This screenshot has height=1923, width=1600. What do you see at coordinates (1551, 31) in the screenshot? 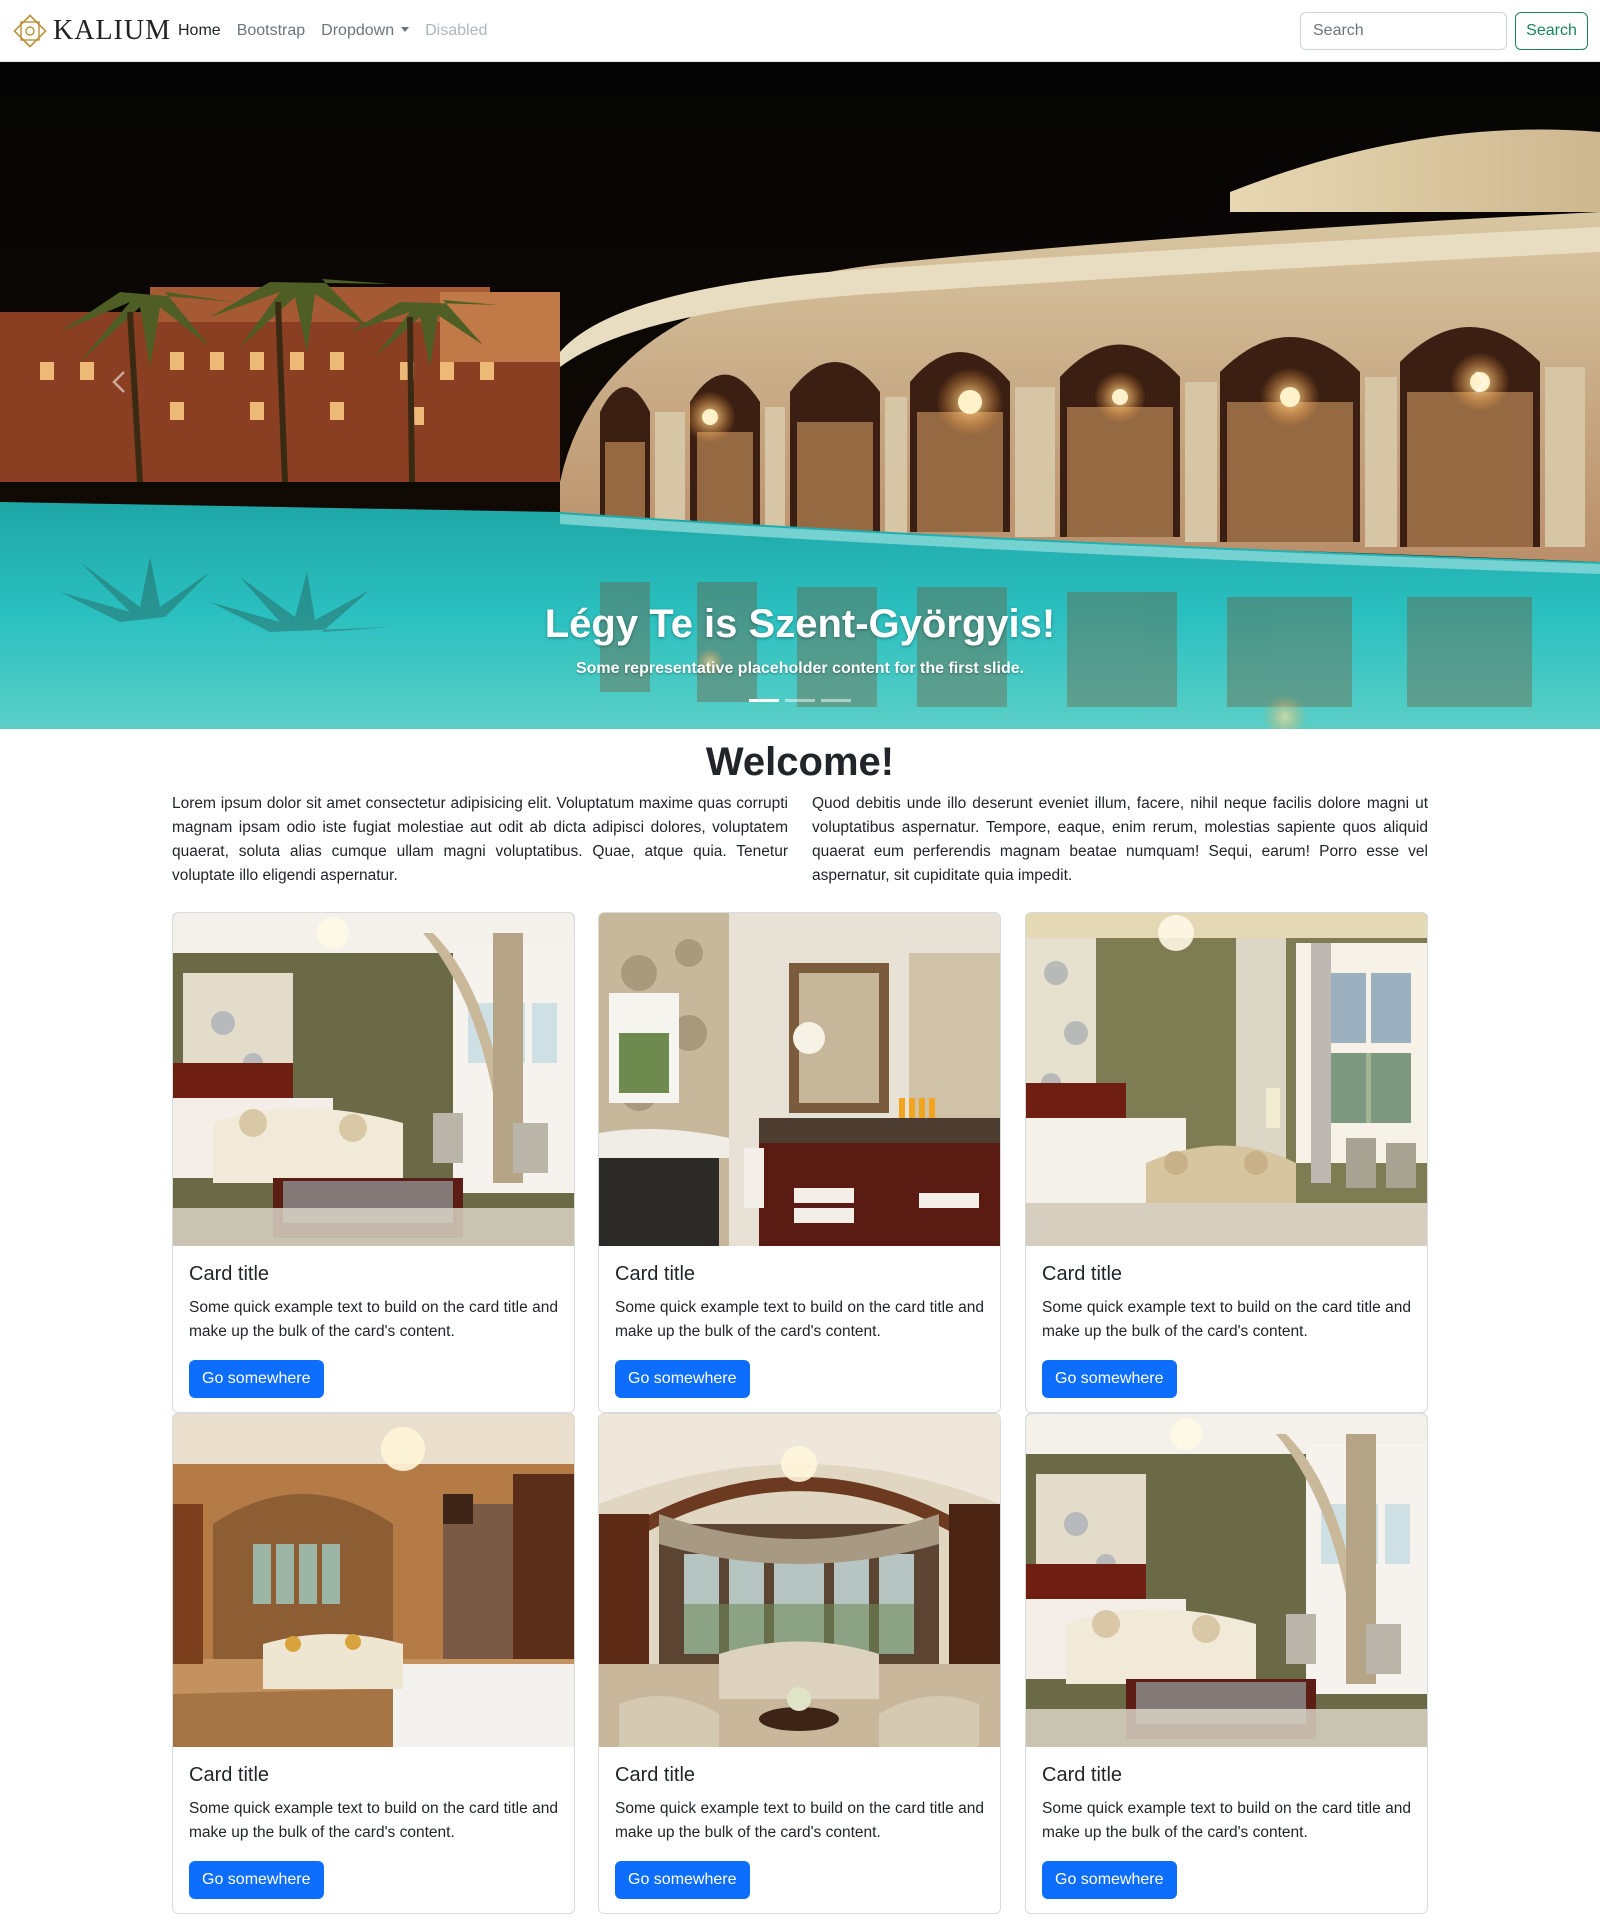
I see `search-button: Search` at bounding box center [1551, 31].